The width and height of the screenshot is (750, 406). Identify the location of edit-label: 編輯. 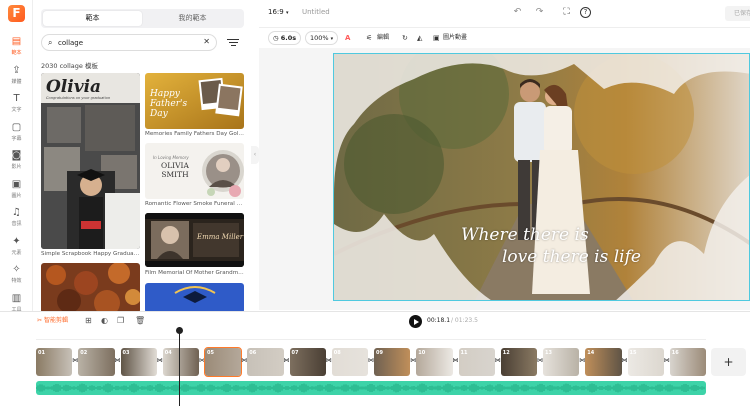
(383, 38).